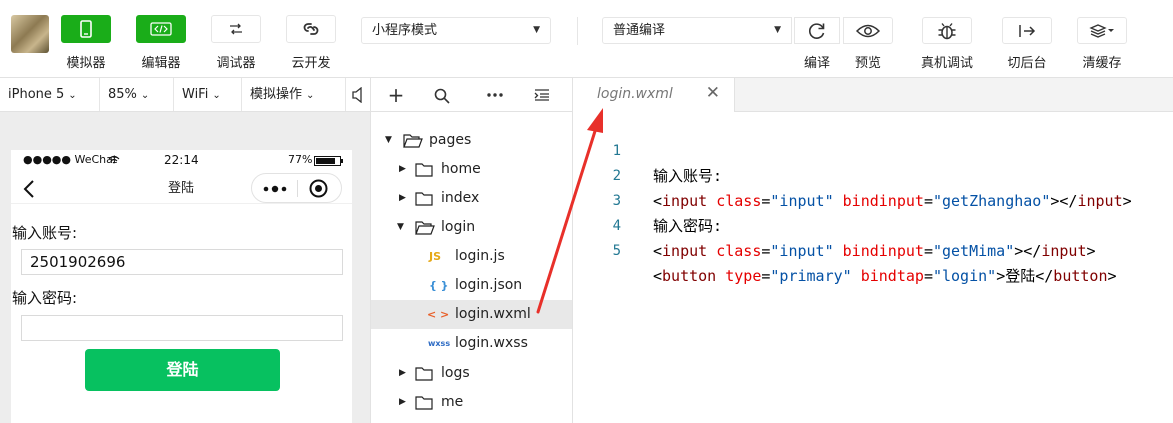  What do you see at coordinates (1102, 63) in the screenshot?
I see `clear-cache-label: 清缓存` at bounding box center [1102, 63].